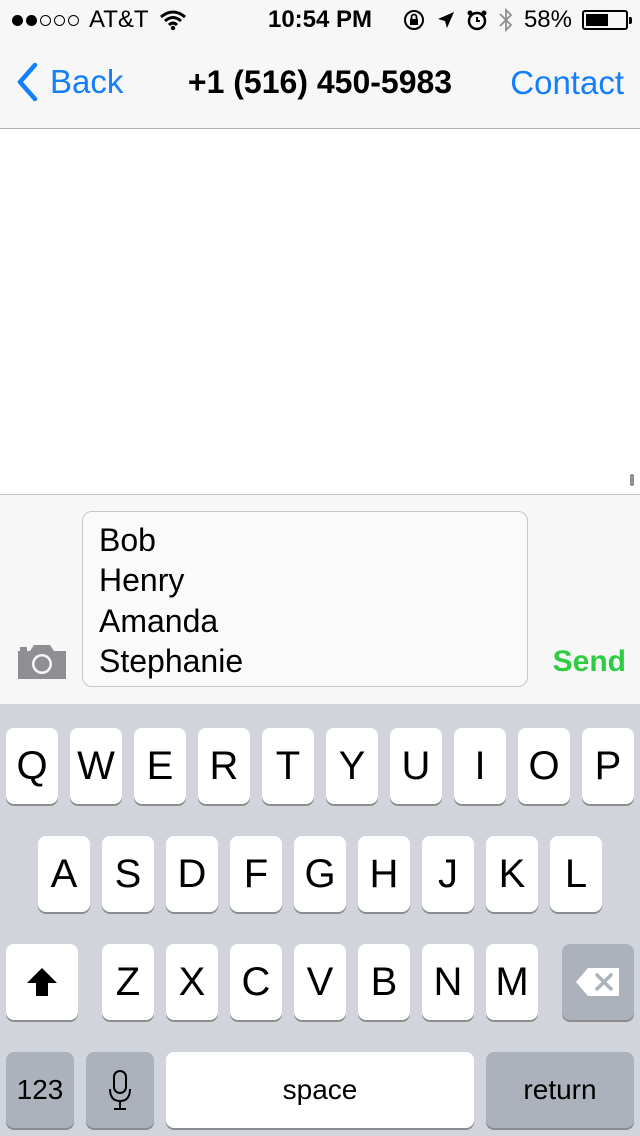 The height and width of the screenshot is (1136, 640). Describe the element at coordinates (506, 20) in the screenshot. I see `bluetooth-icon` at that location.